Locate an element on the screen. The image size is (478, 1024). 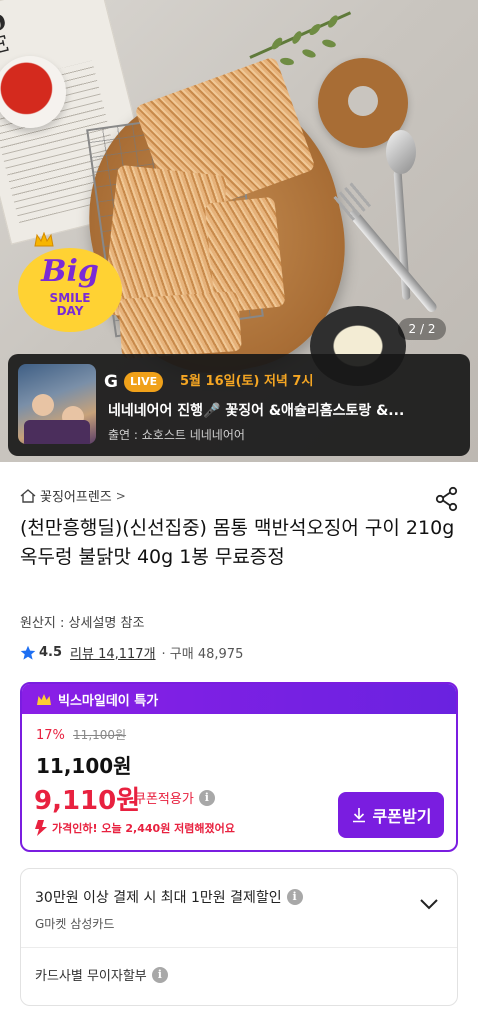
big-smile-day-badge: Big SMILE DAY is located at coordinates (70, 282).